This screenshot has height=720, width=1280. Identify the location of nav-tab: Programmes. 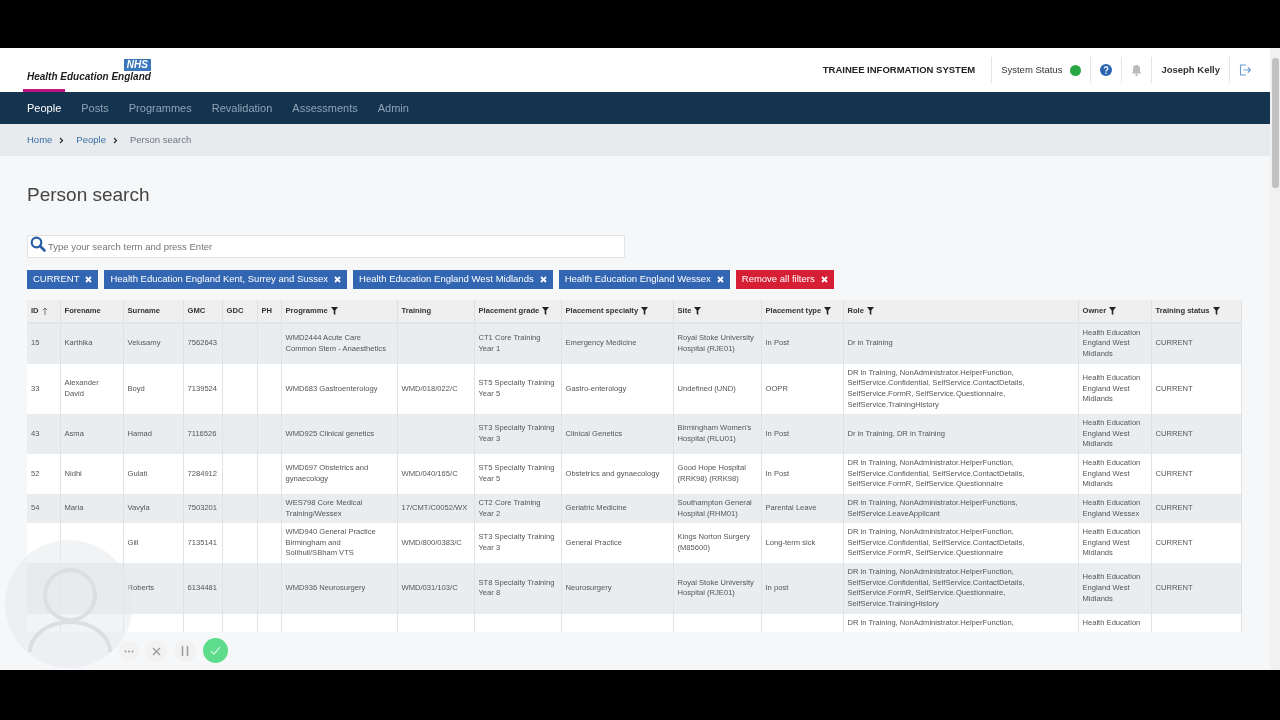
(160, 108).